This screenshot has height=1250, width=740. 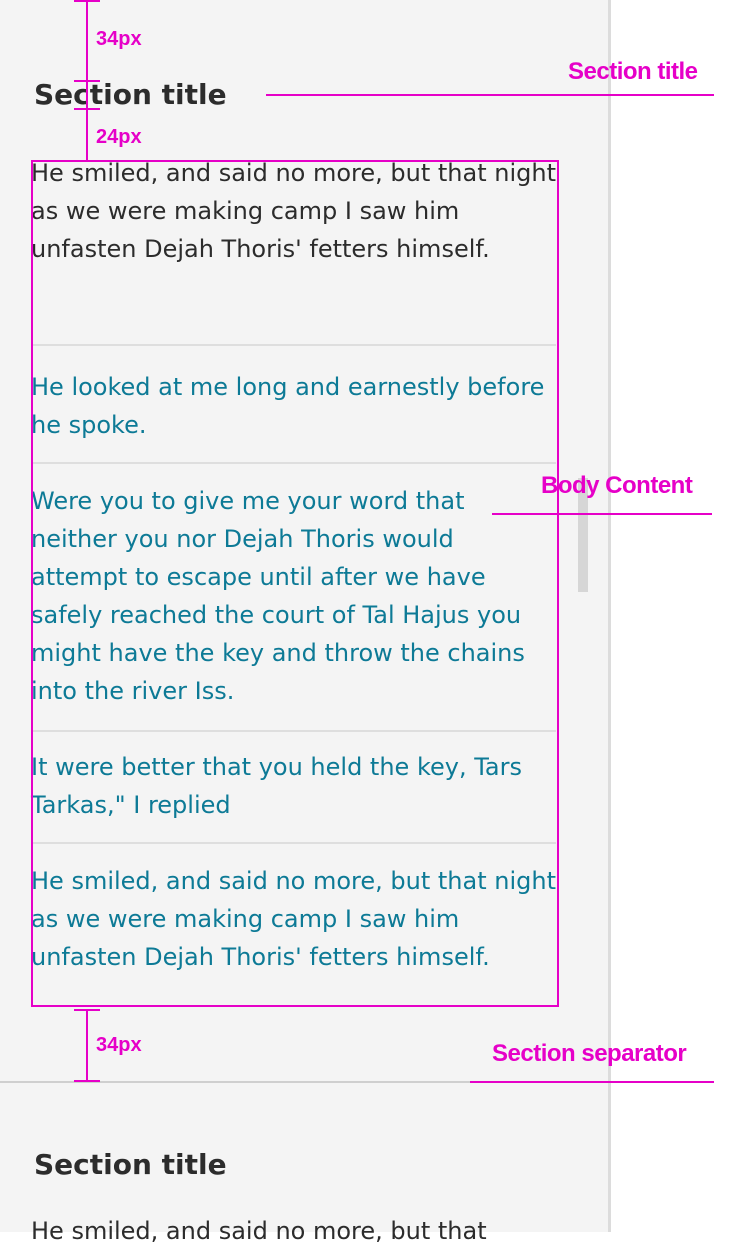 What do you see at coordinates (633, 71) in the screenshot?
I see `callout-section-title: Section title` at bounding box center [633, 71].